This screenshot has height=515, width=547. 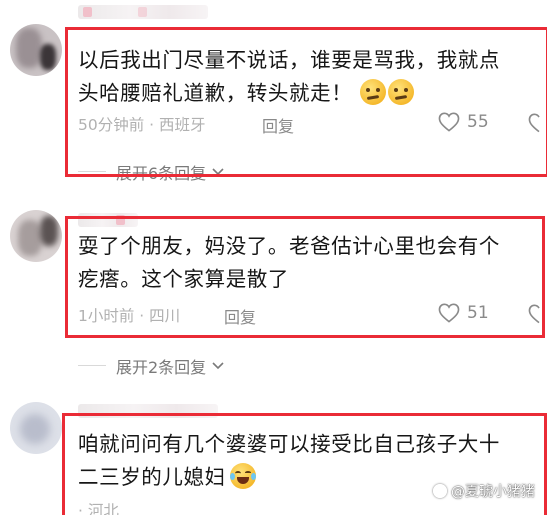 I want to click on timestamp: 50分钟前, so click(x=111, y=125).